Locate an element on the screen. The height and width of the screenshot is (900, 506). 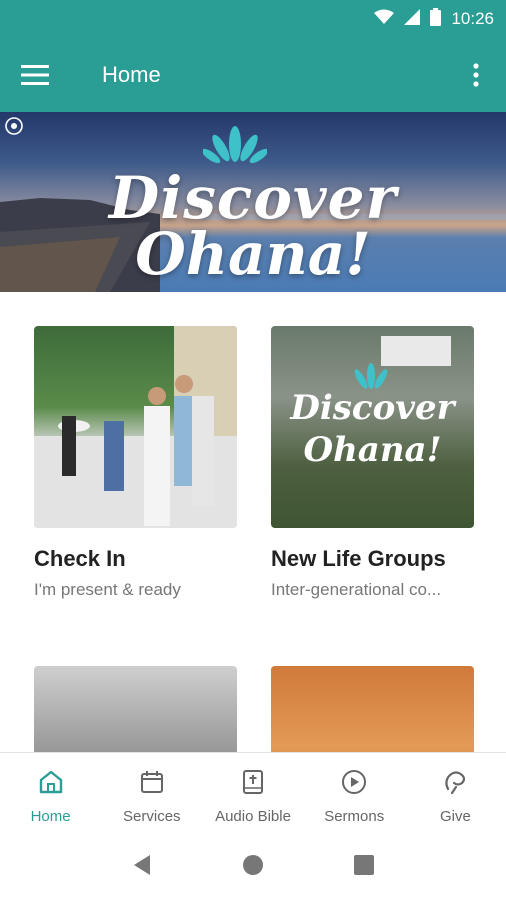
nav-audio-bible: Audio Bible is located at coordinates (252, 793).